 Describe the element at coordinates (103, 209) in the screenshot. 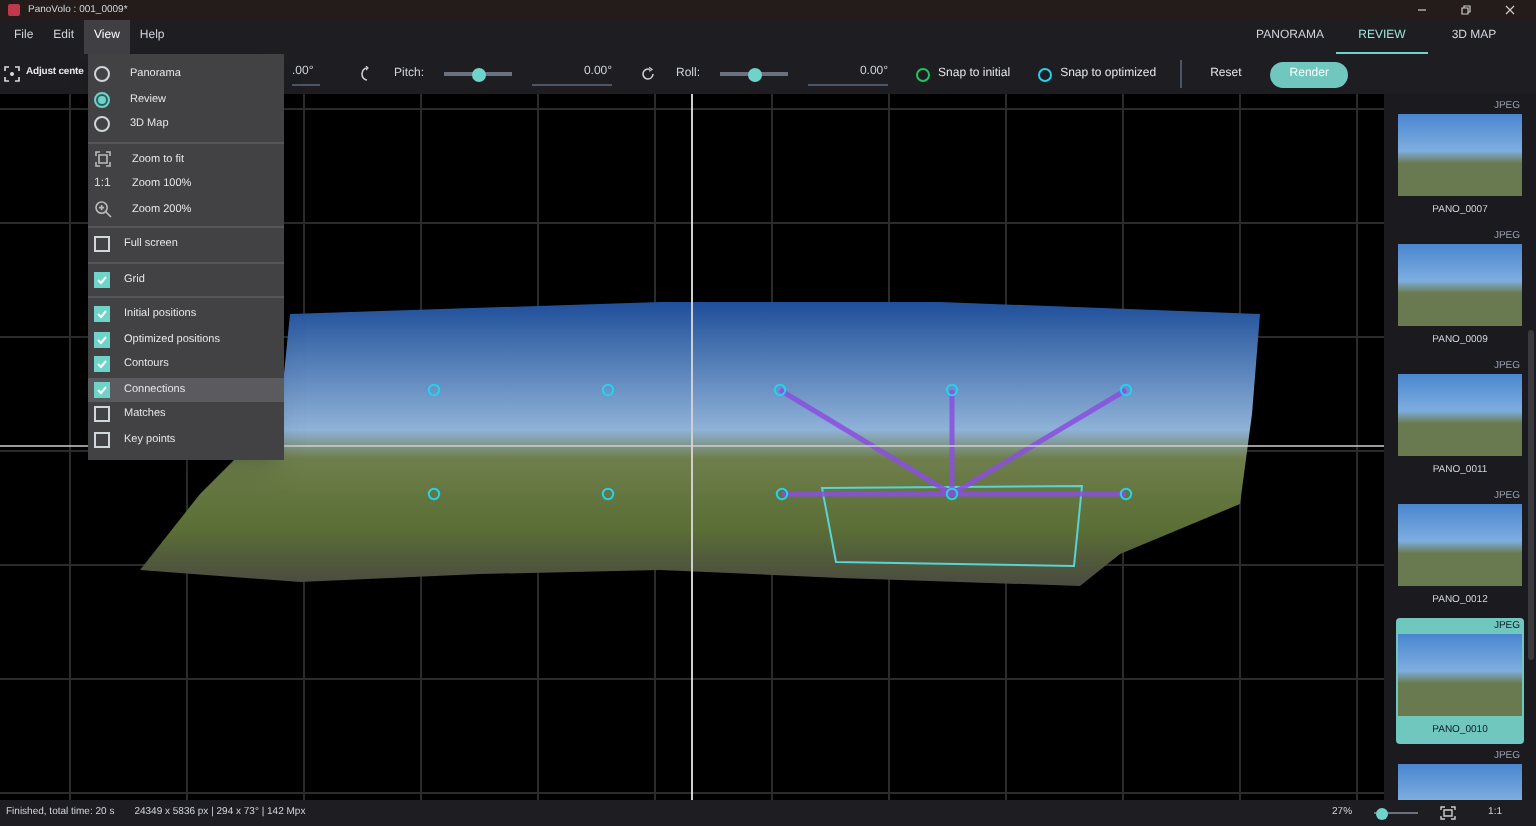

I see `zoom-in-icon` at that location.